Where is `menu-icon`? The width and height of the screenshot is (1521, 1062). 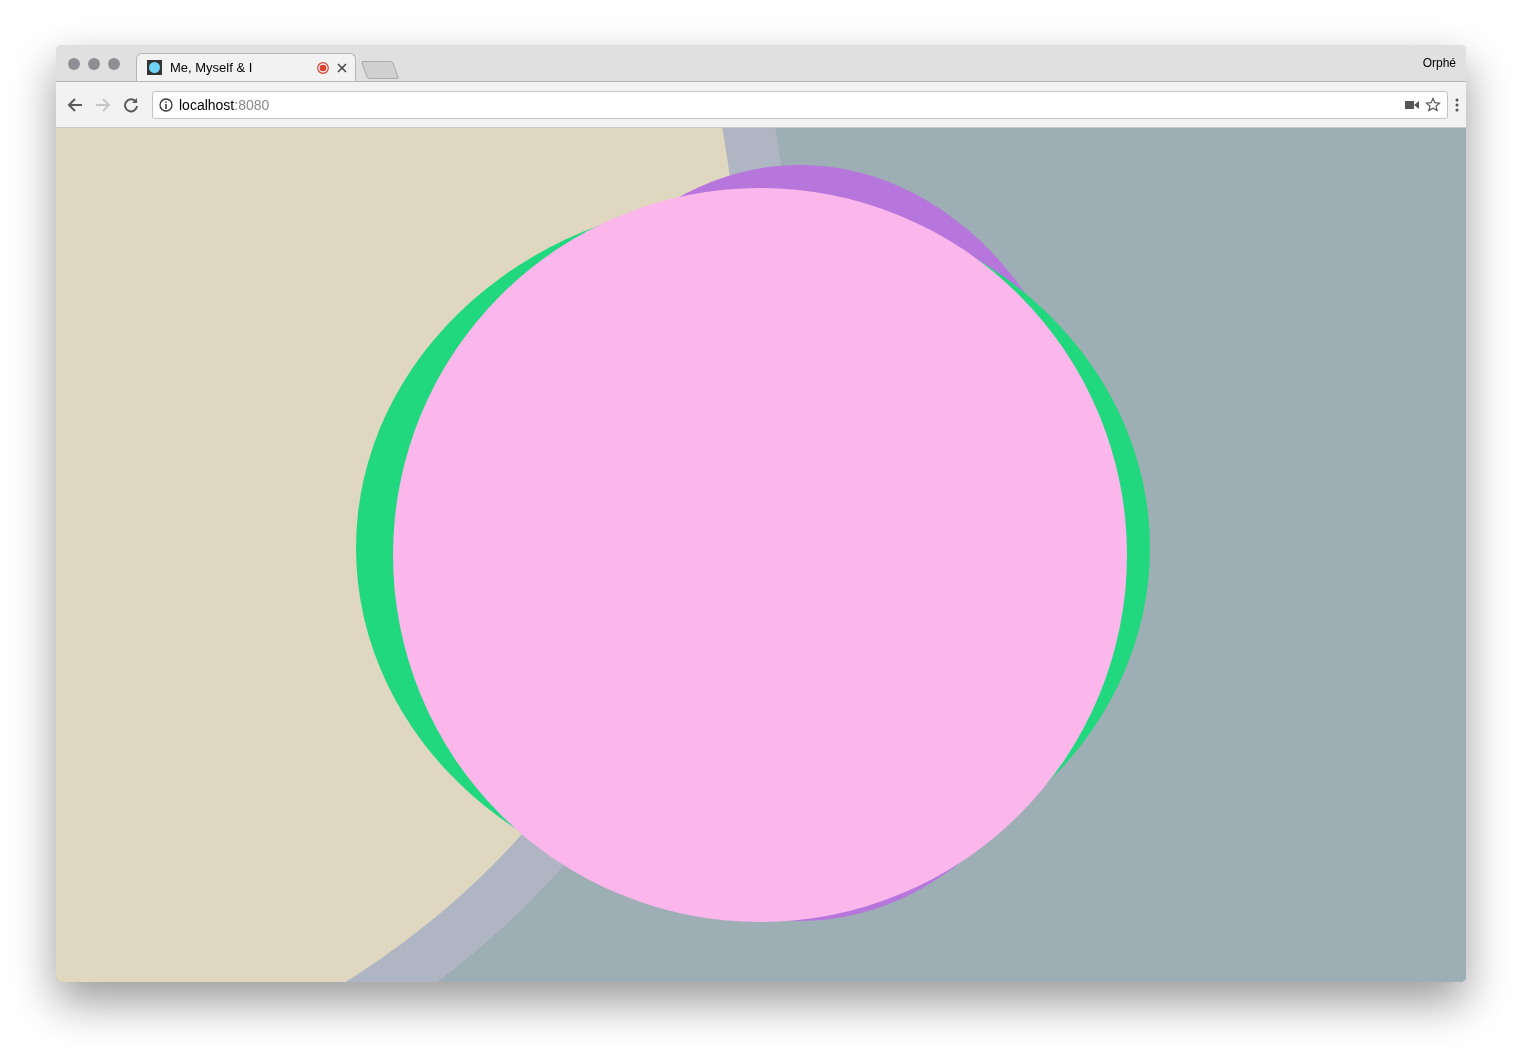
menu-icon is located at coordinates (1457, 104).